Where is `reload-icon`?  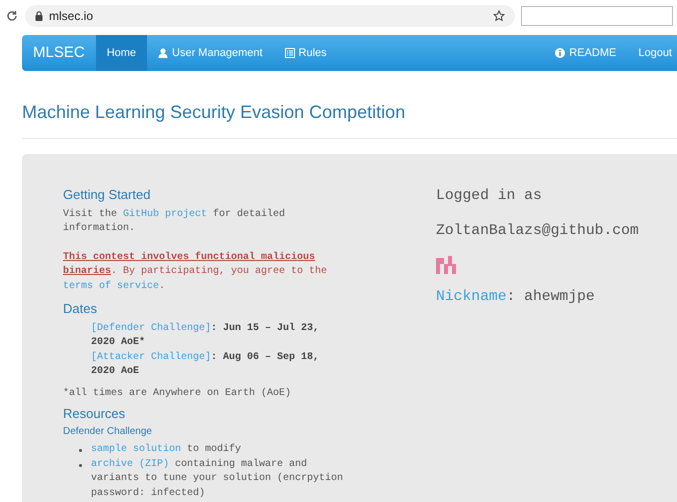 reload-icon is located at coordinates (12, 16).